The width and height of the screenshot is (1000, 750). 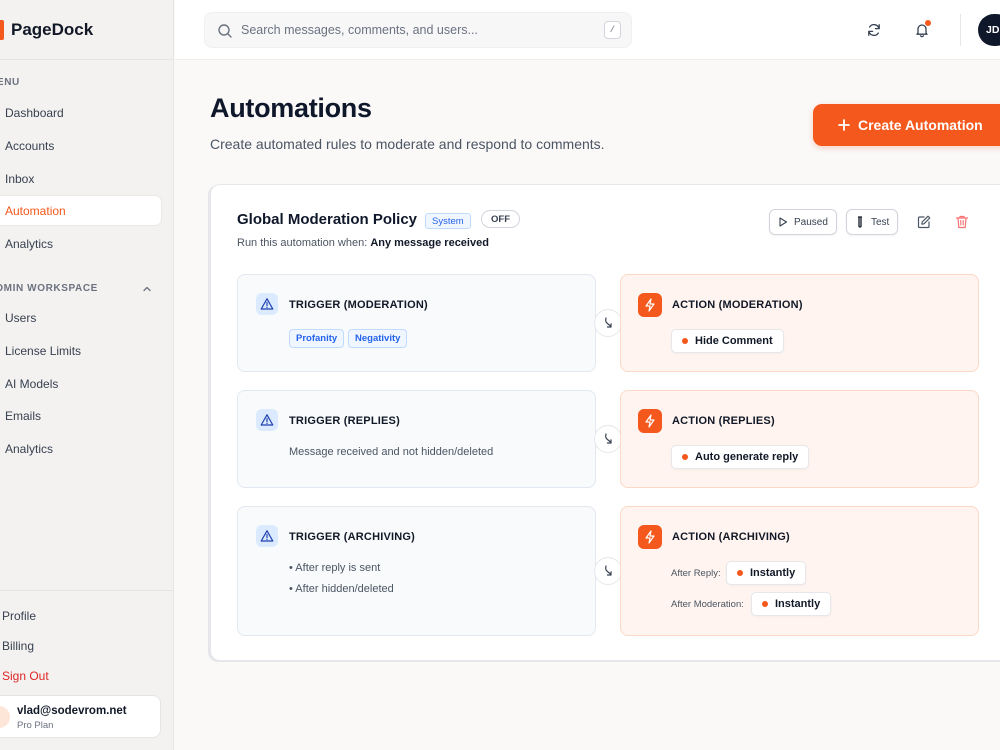 What do you see at coordinates (81, 448) in the screenshot?
I see `sidebar-item-admin-analytics: Analytics` at bounding box center [81, 448].